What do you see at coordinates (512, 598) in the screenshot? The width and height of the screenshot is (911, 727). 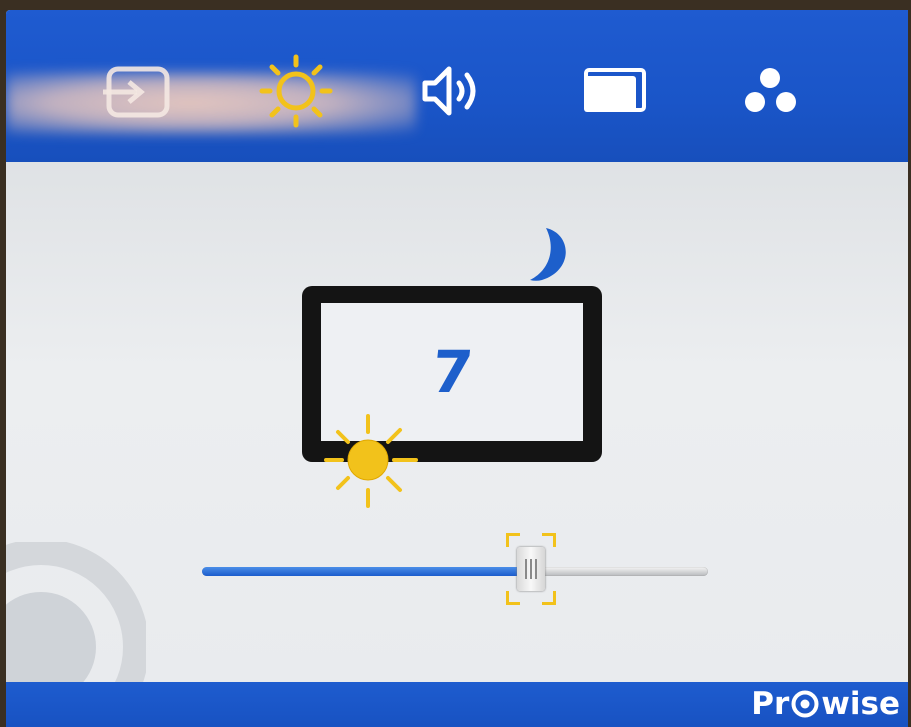 I see `focus-corner-bottom-left` at bounding box center [512, 598].